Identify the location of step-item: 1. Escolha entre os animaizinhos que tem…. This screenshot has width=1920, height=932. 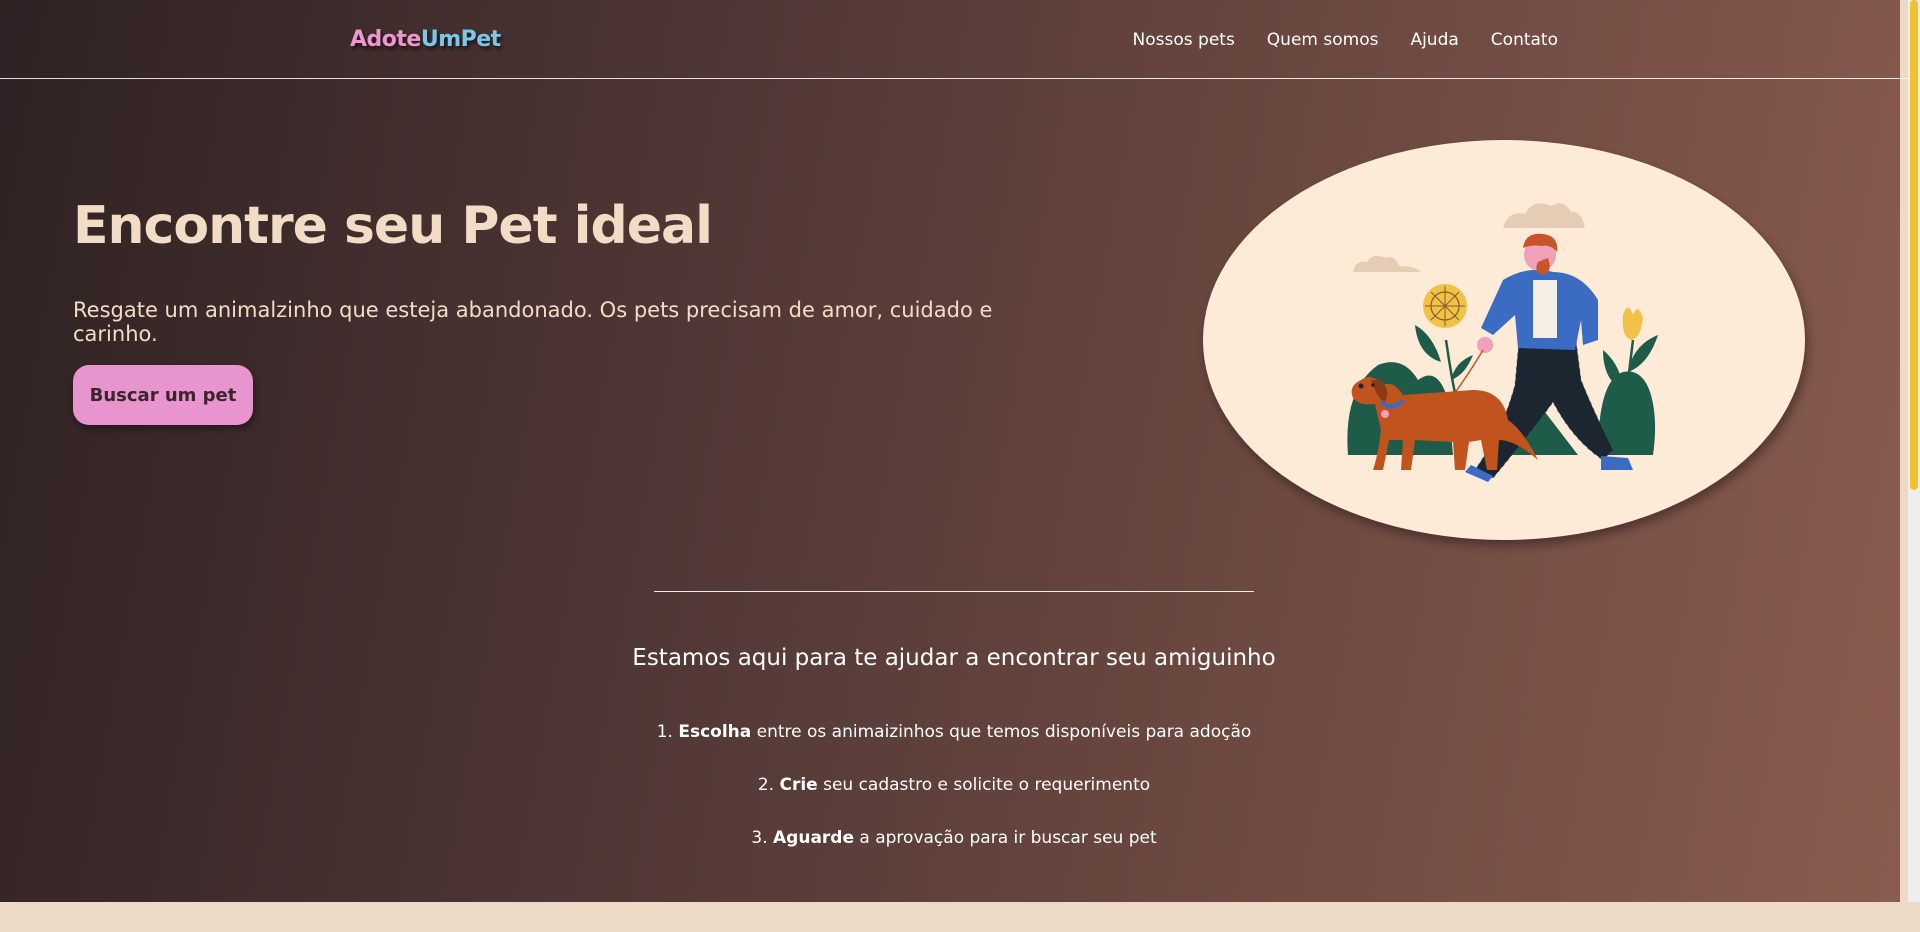
(954, 748).